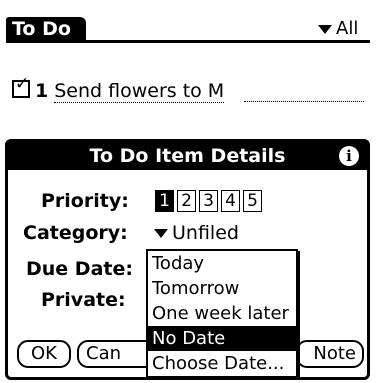  What do you see at coordinates (347, 28) in the screenshot?
I see `category-filter-label: All` at bounding box center [347, 28].